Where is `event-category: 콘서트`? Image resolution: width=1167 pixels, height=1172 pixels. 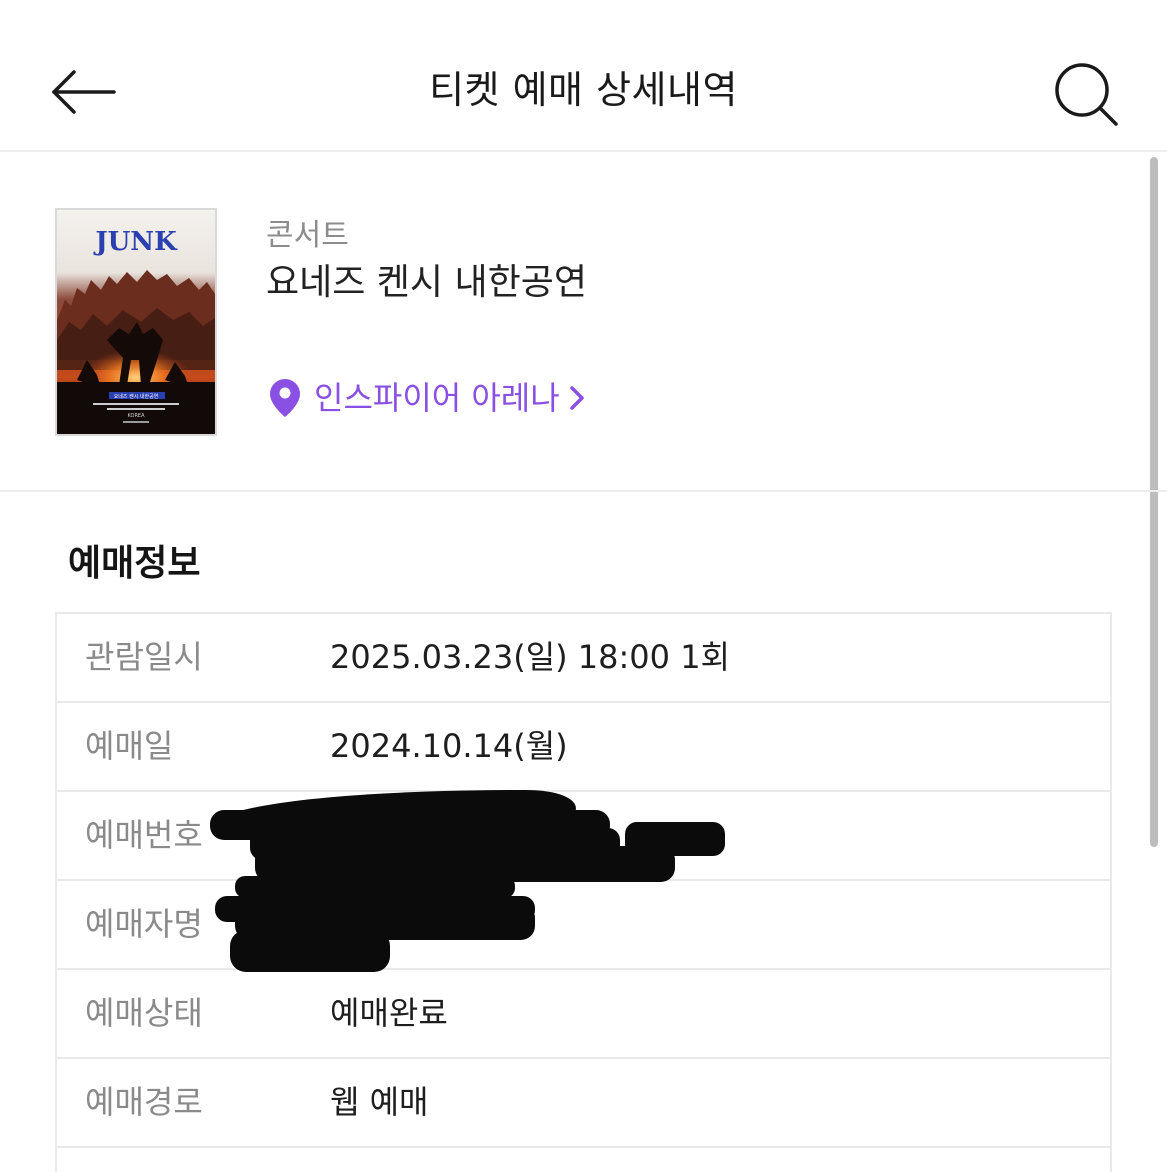
event-category: 콘서트 is located at coordinates (307, 235).